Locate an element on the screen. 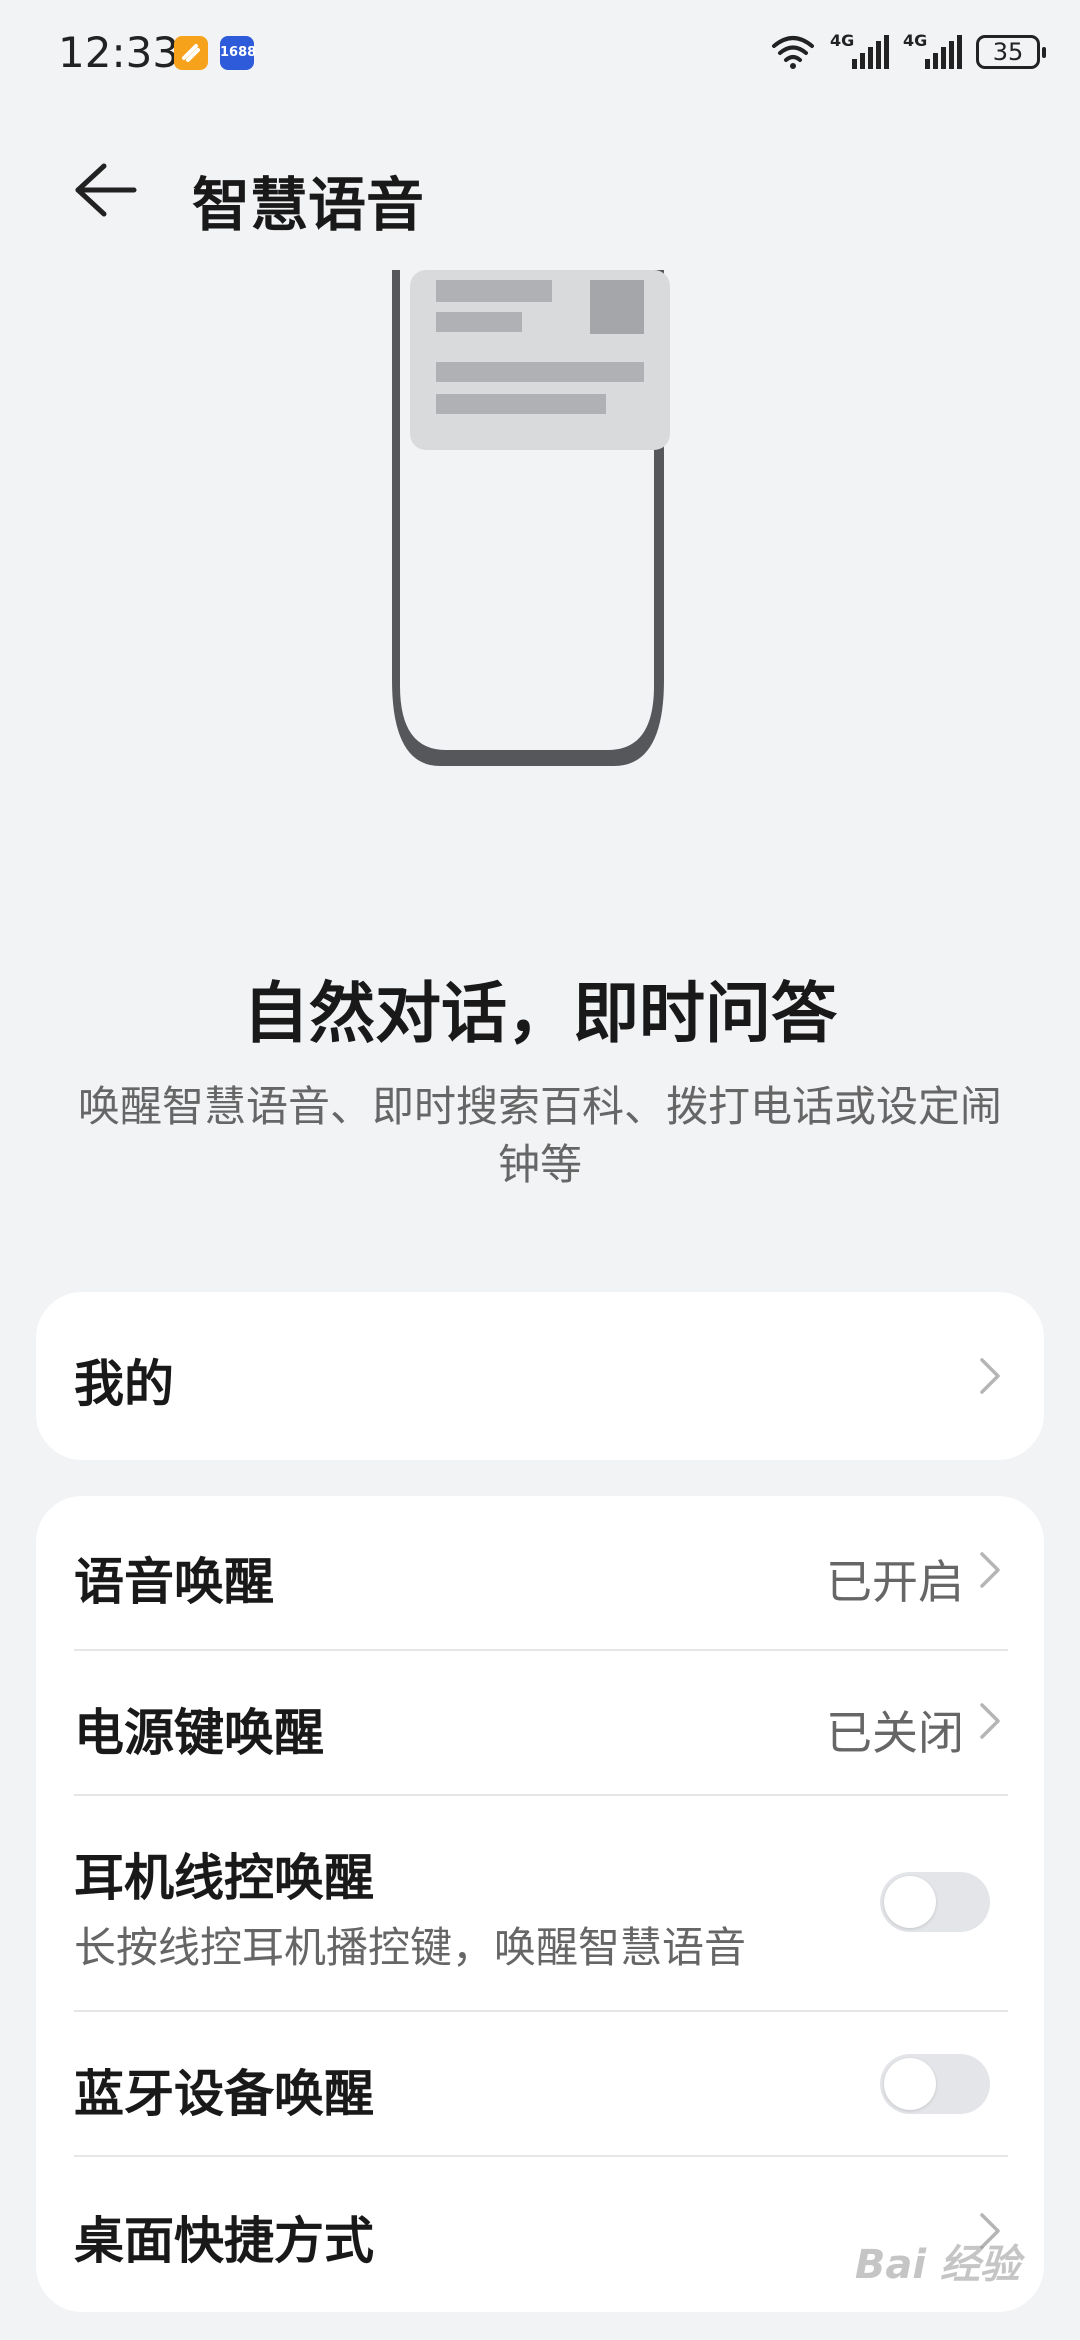 This screenshot has width=1080, height=2340. voice-wake-row: 语音唤醒 已开启 is located at coordinates (540, 1569).